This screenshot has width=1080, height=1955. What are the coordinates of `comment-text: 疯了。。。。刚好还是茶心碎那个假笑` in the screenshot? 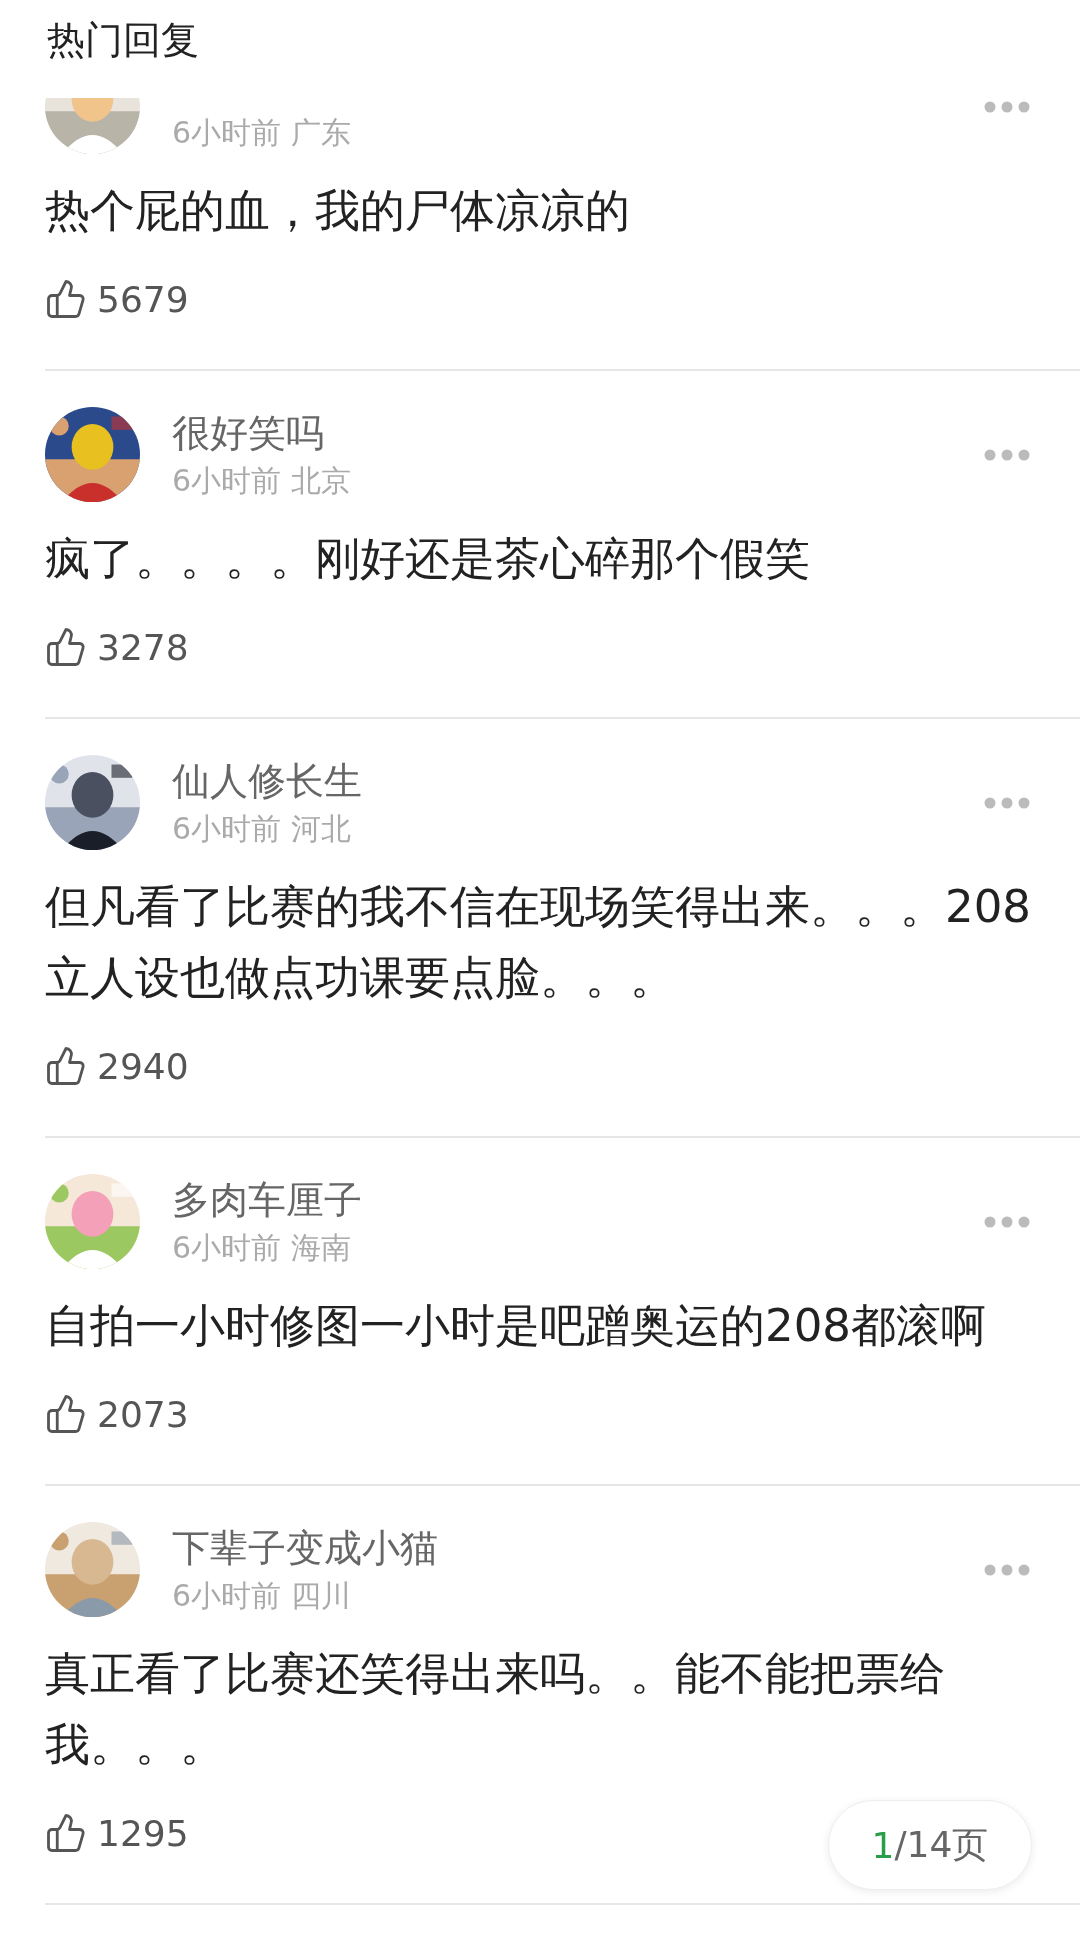 It's located at (428, 559).